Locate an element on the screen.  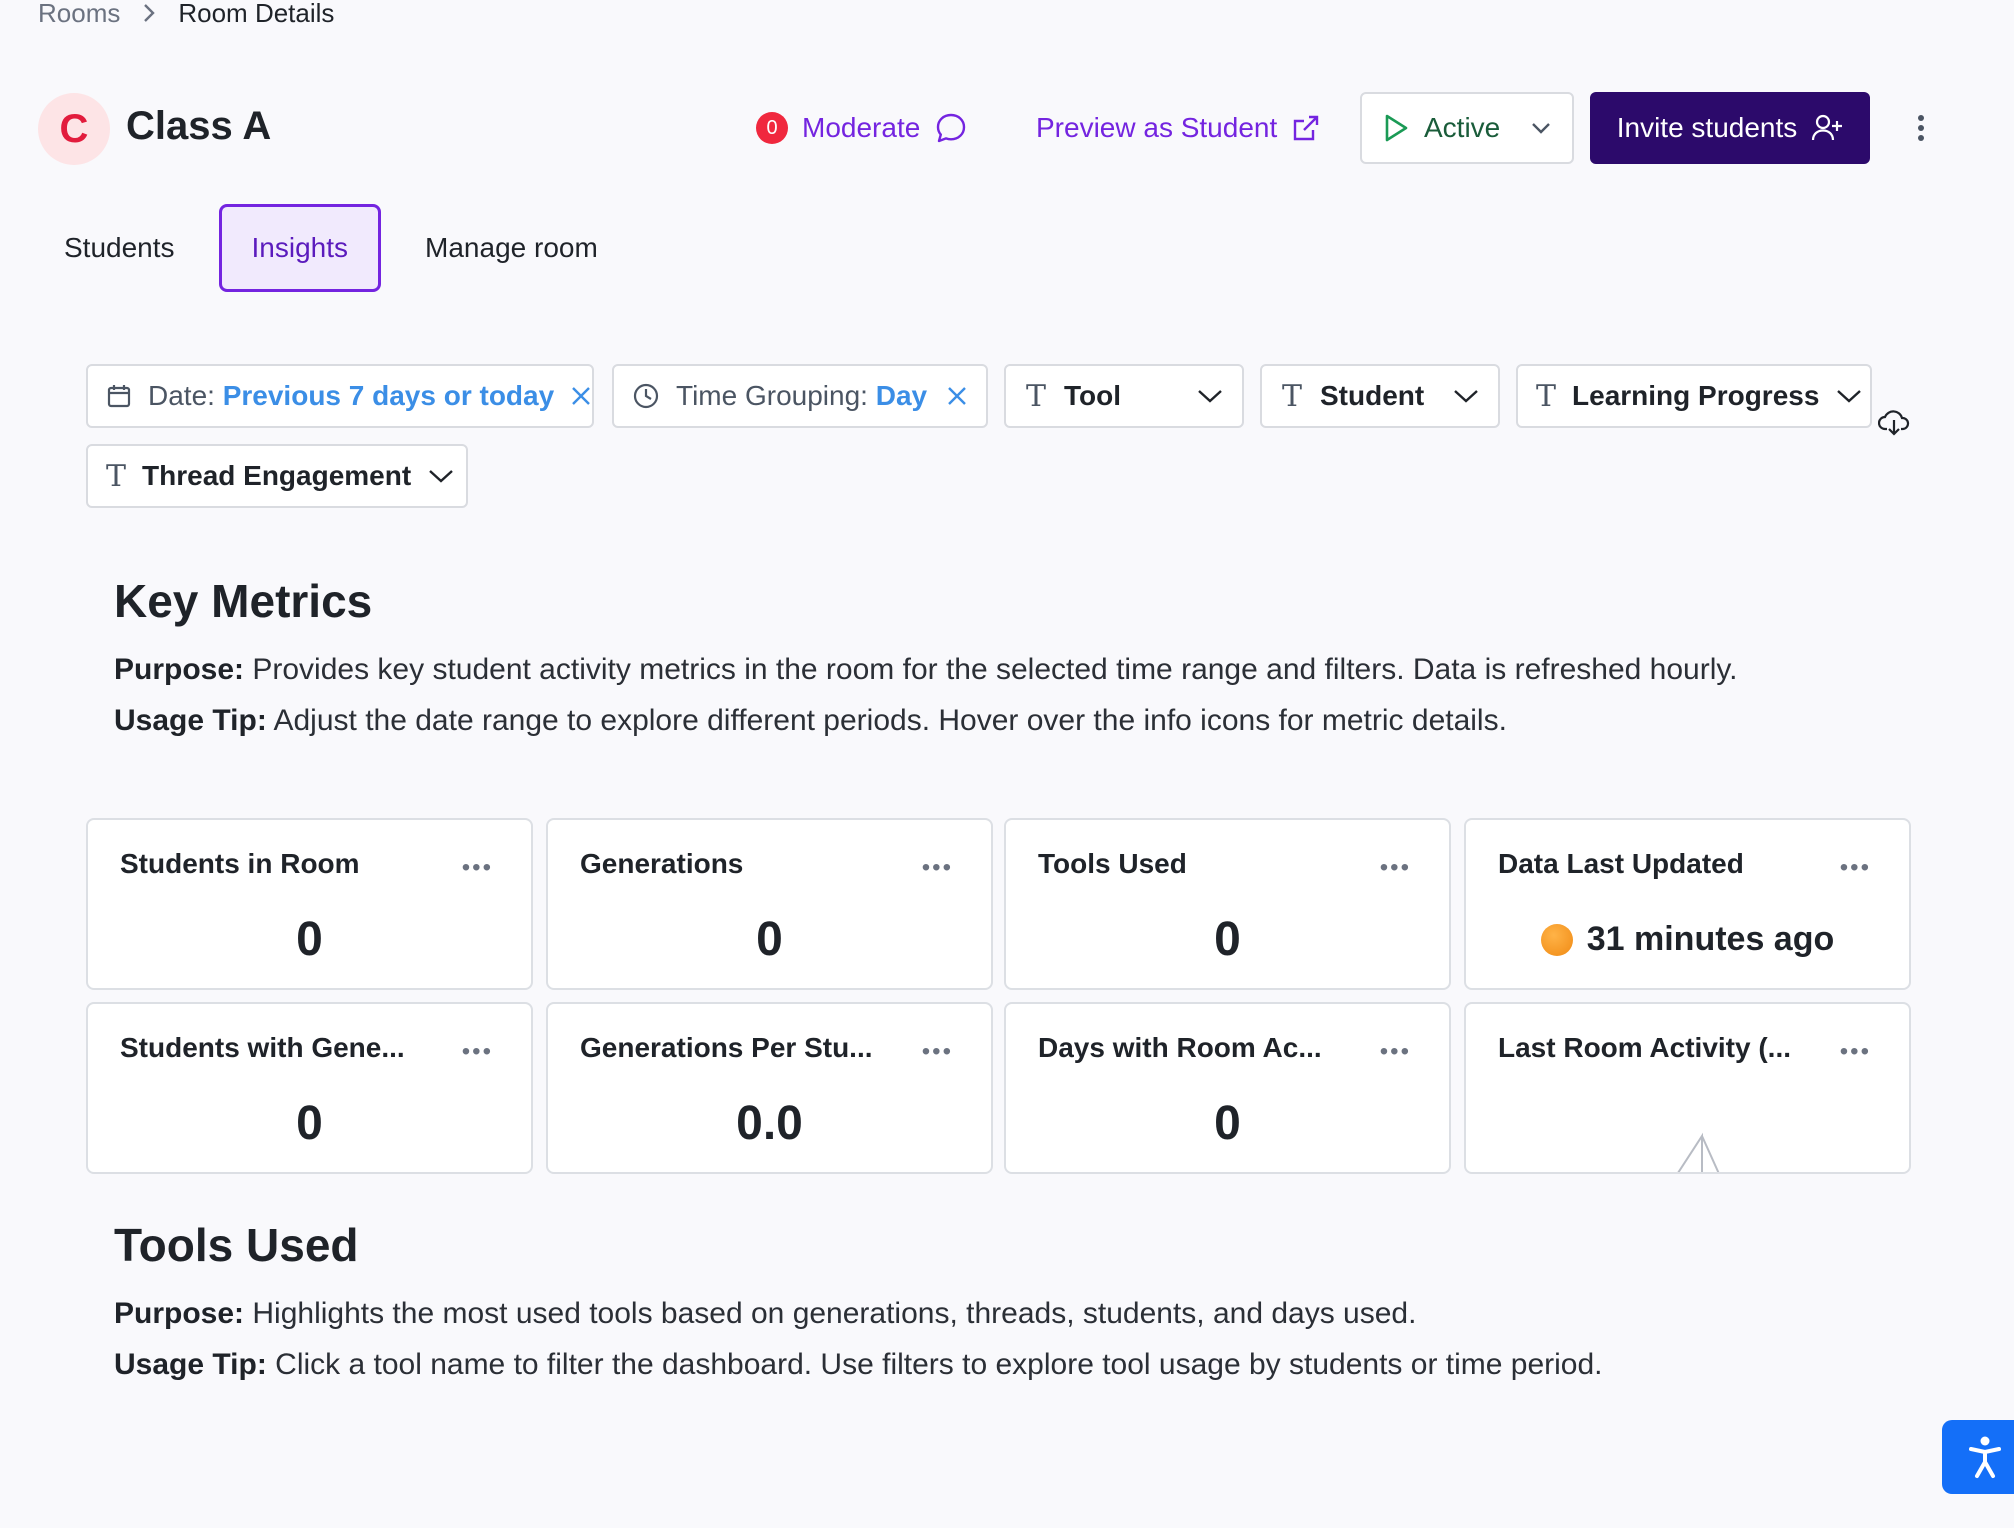
room-tabs: Students Insights Manage room is located at coordinates (331, 248).